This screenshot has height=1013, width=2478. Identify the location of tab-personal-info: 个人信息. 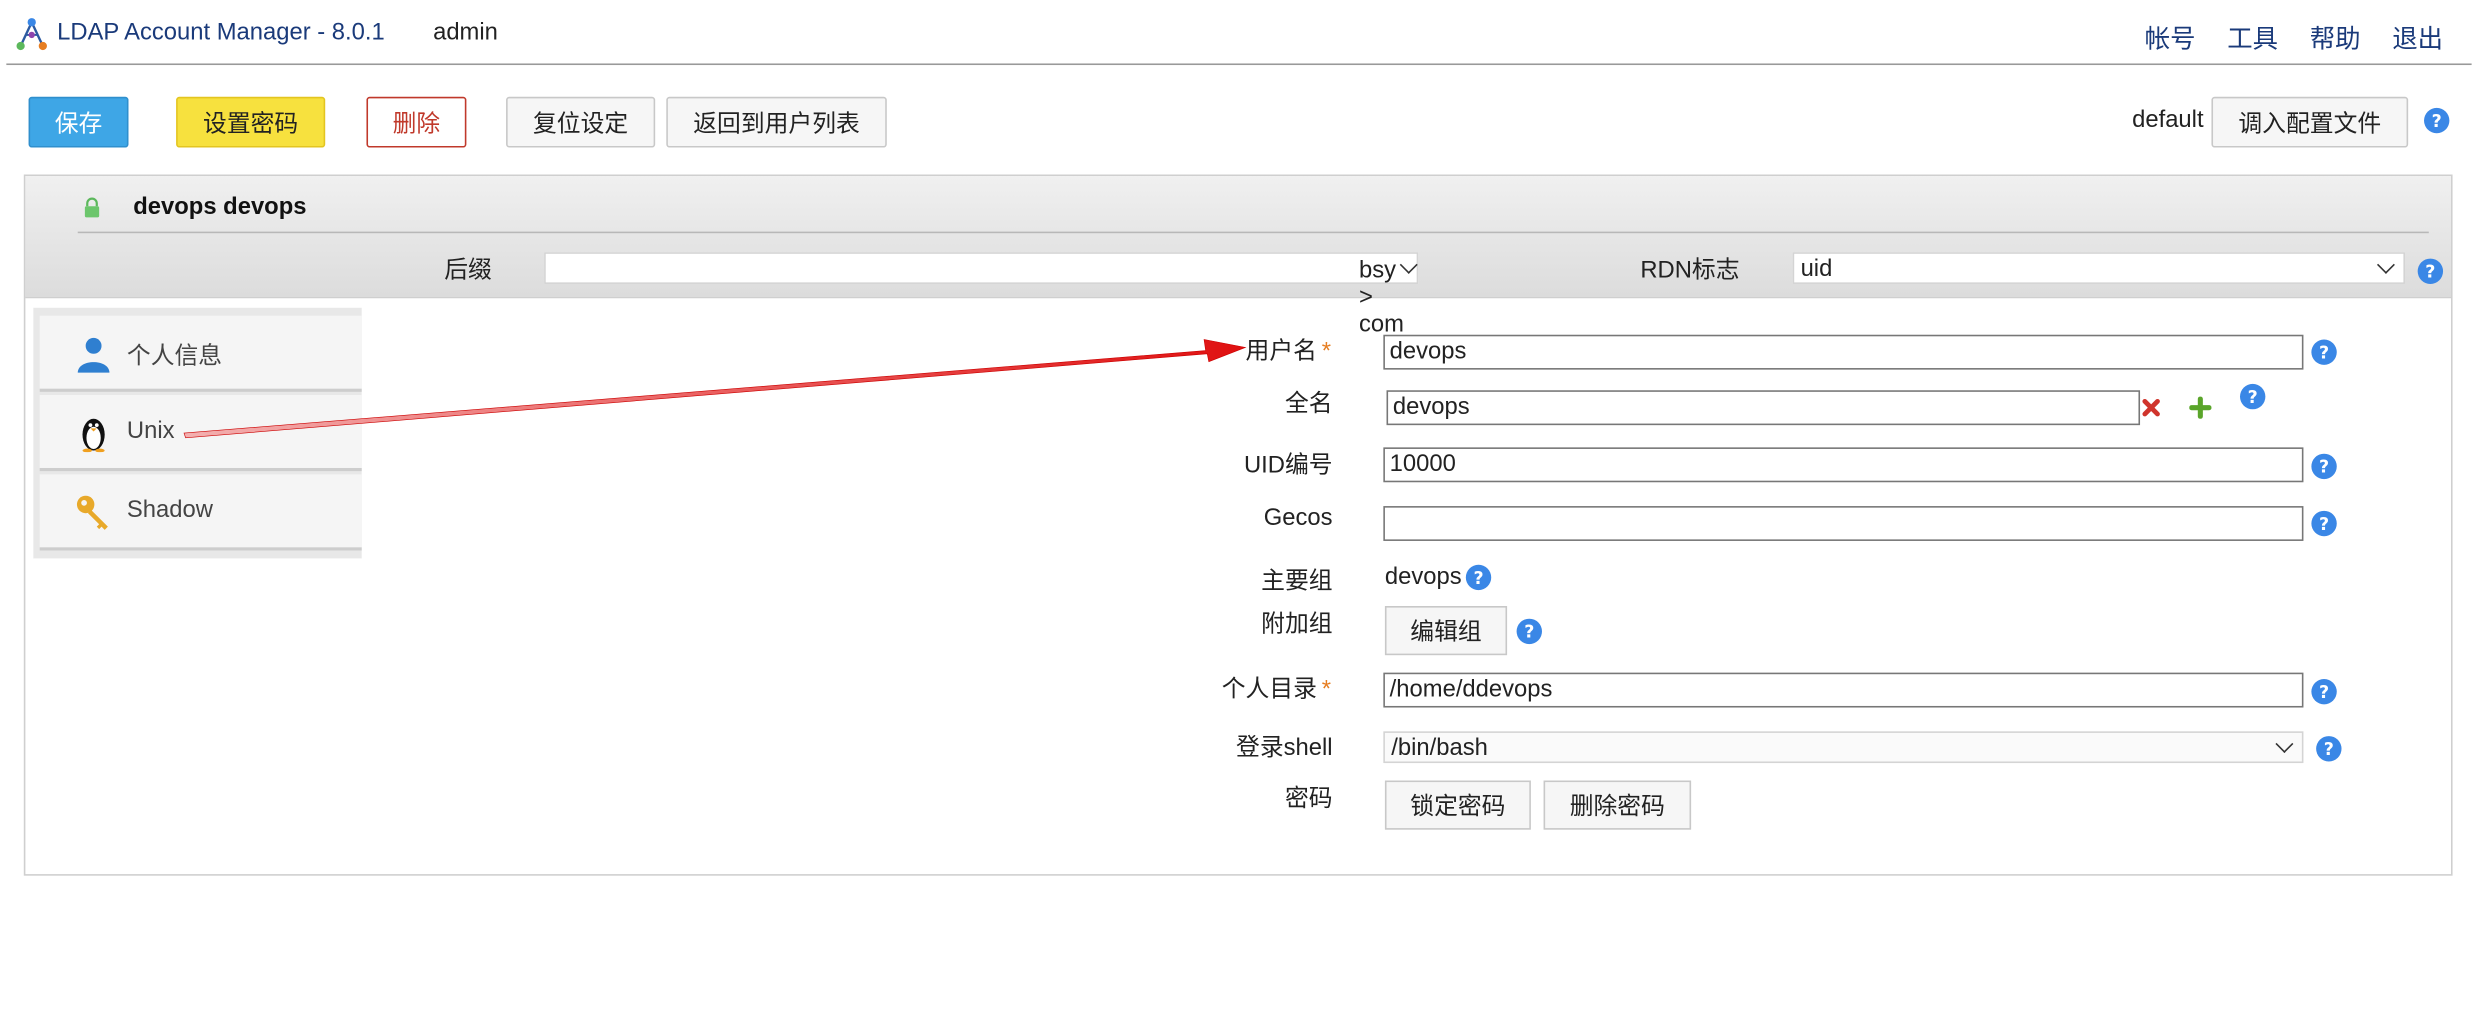
(200, 353).